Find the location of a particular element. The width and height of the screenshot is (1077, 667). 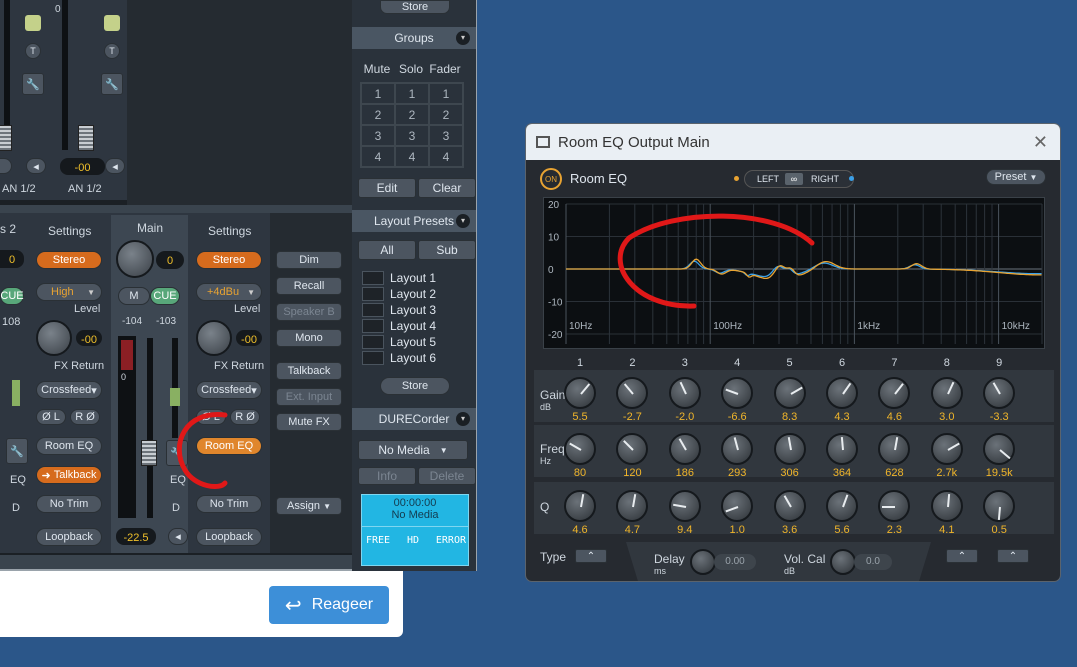

media-dropdown: No Media ▼ is located at coordinates (413, 450).